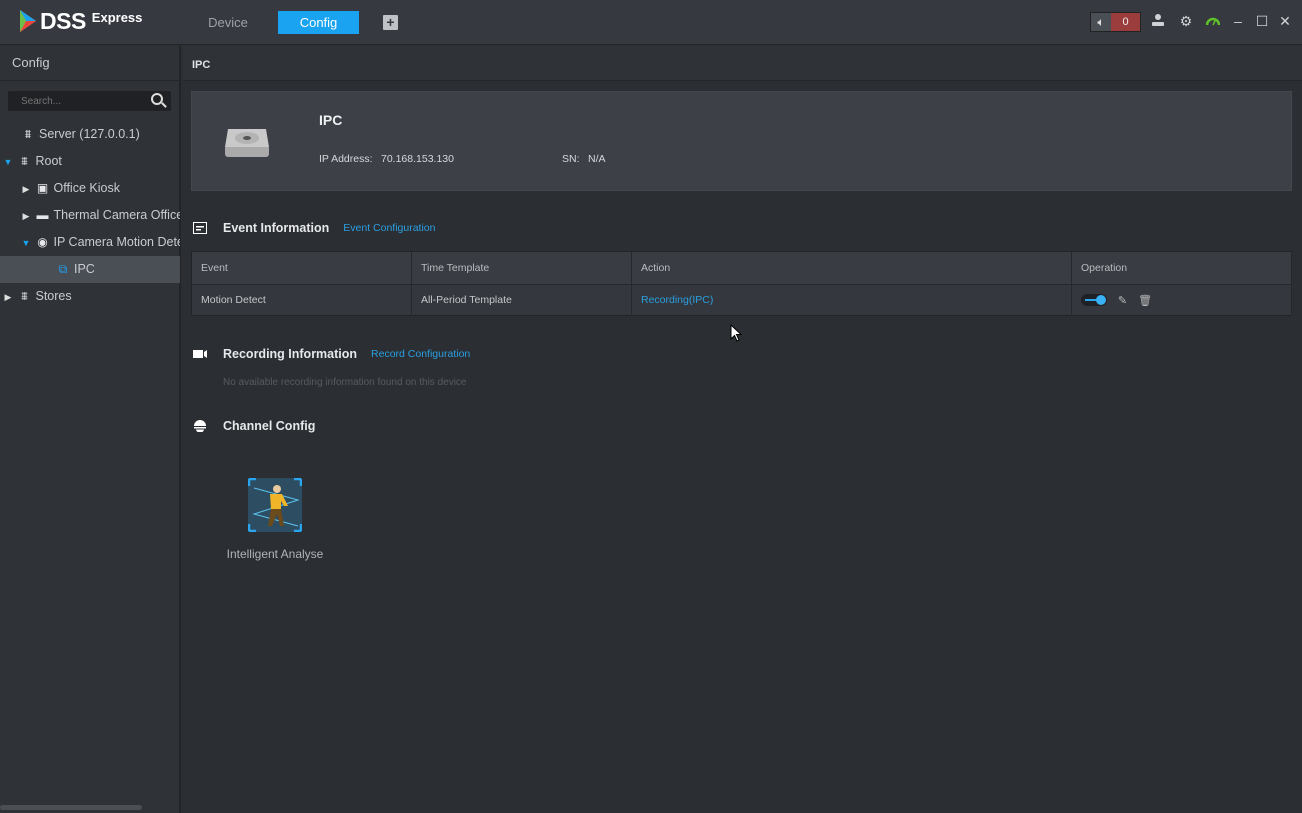 This screenshot has width=1302, height=813. I want to click on column-header-time-template: Time Template, so click(521, 268).